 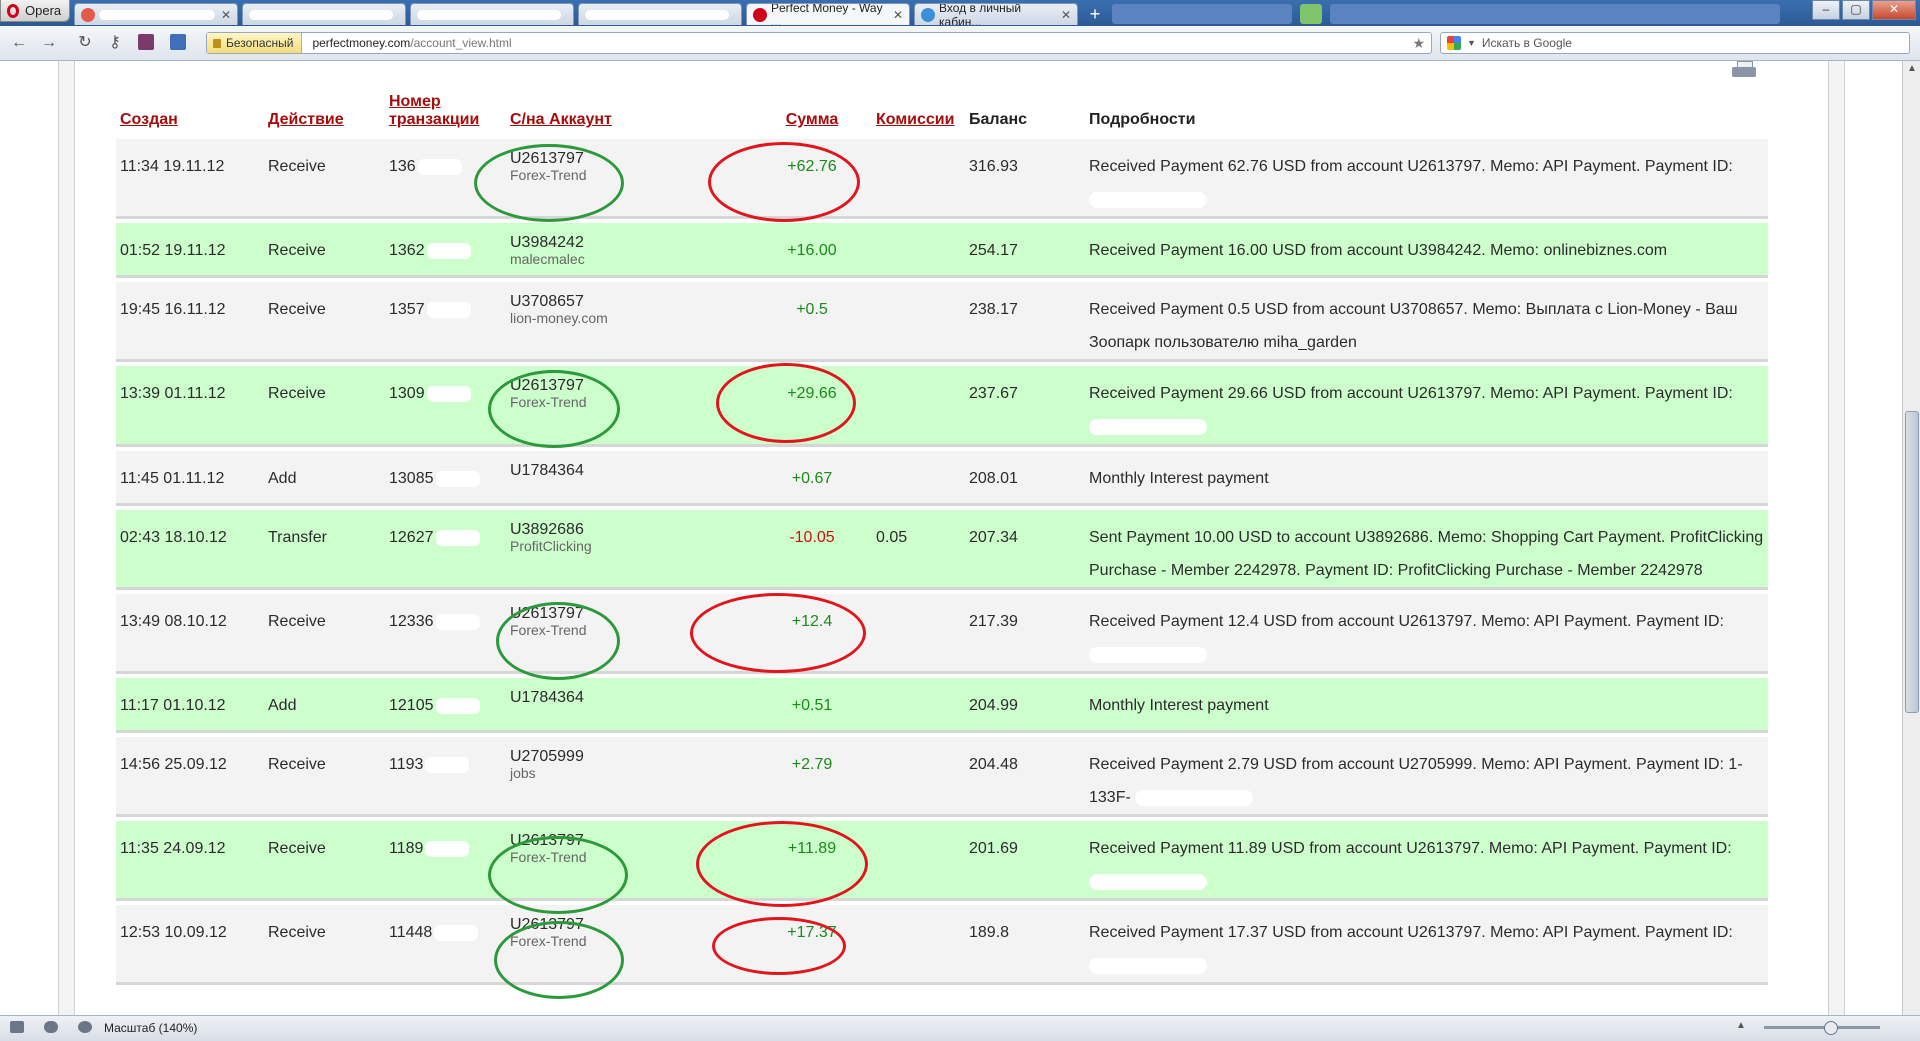 What do you see at coordinates (406, 764) in the screenshot?
I see `transaction-id: 1193` at bounding box center [406, 764].